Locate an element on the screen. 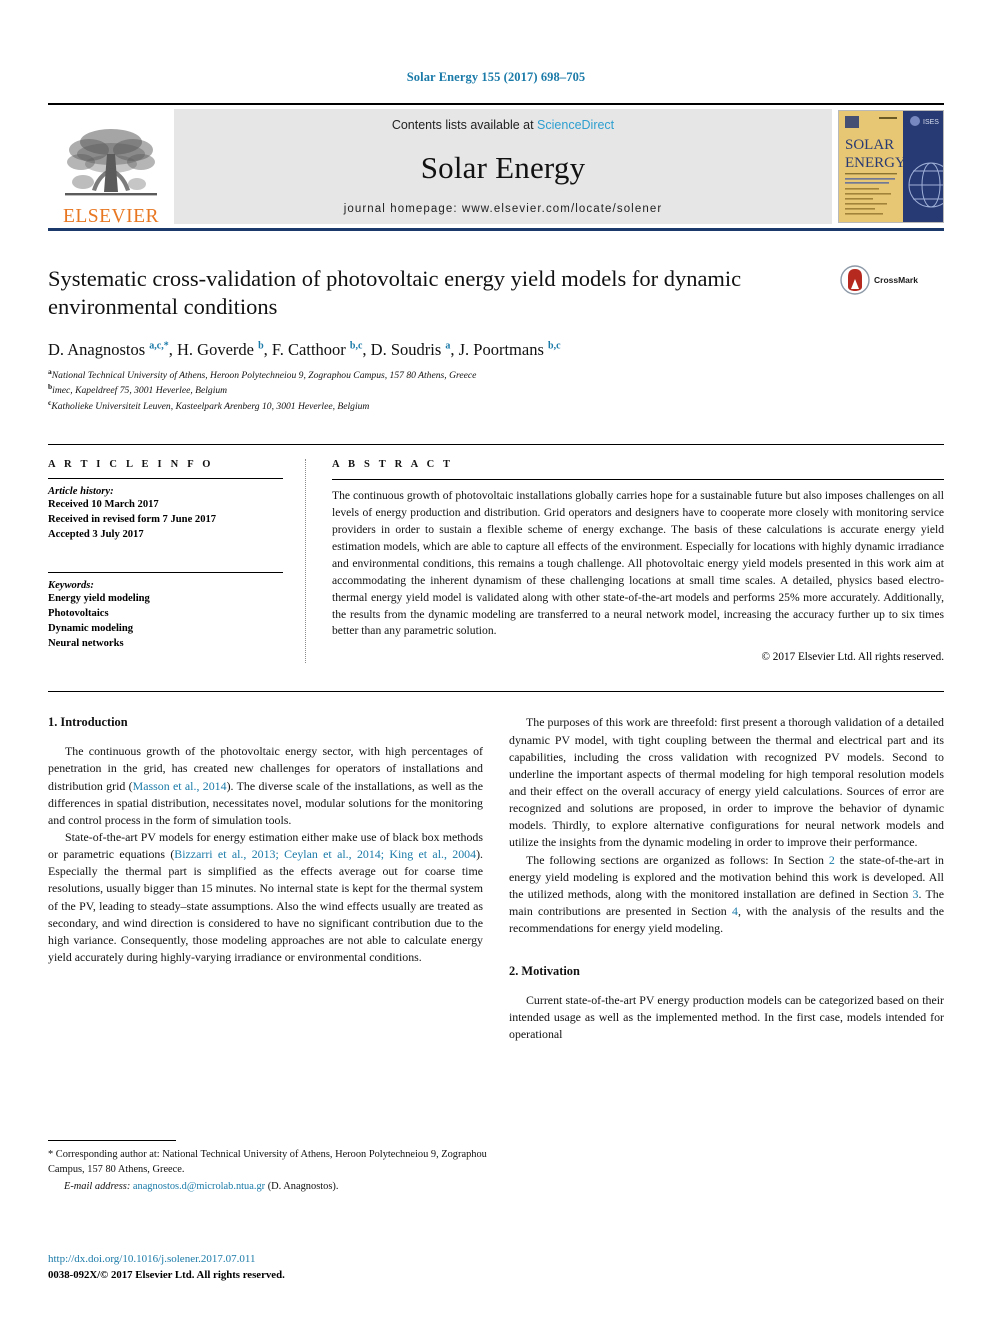  email-link: anagnostos.d@microlab.ntua.gr is located at coordinates (199, 1186).